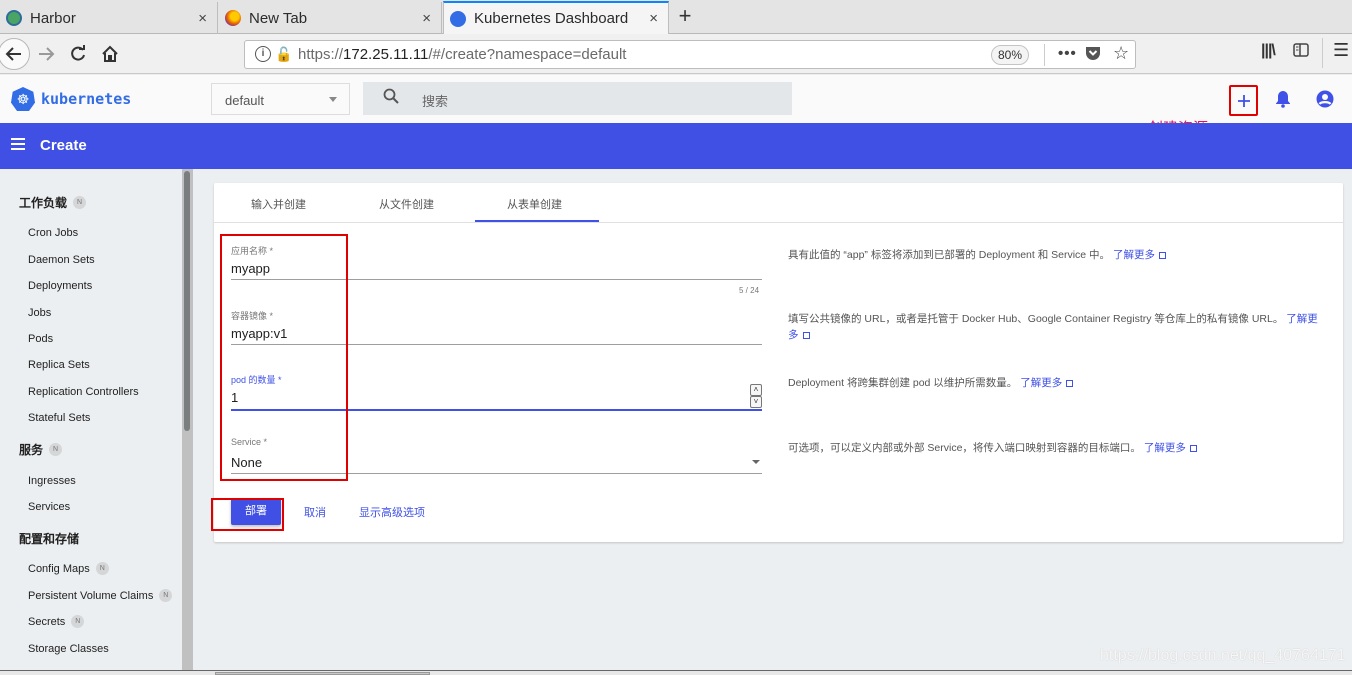  What do you see at coordinates (458, 18) in the screenshot?
I see `kubernetes-icon` at bounding box center [458, 18].